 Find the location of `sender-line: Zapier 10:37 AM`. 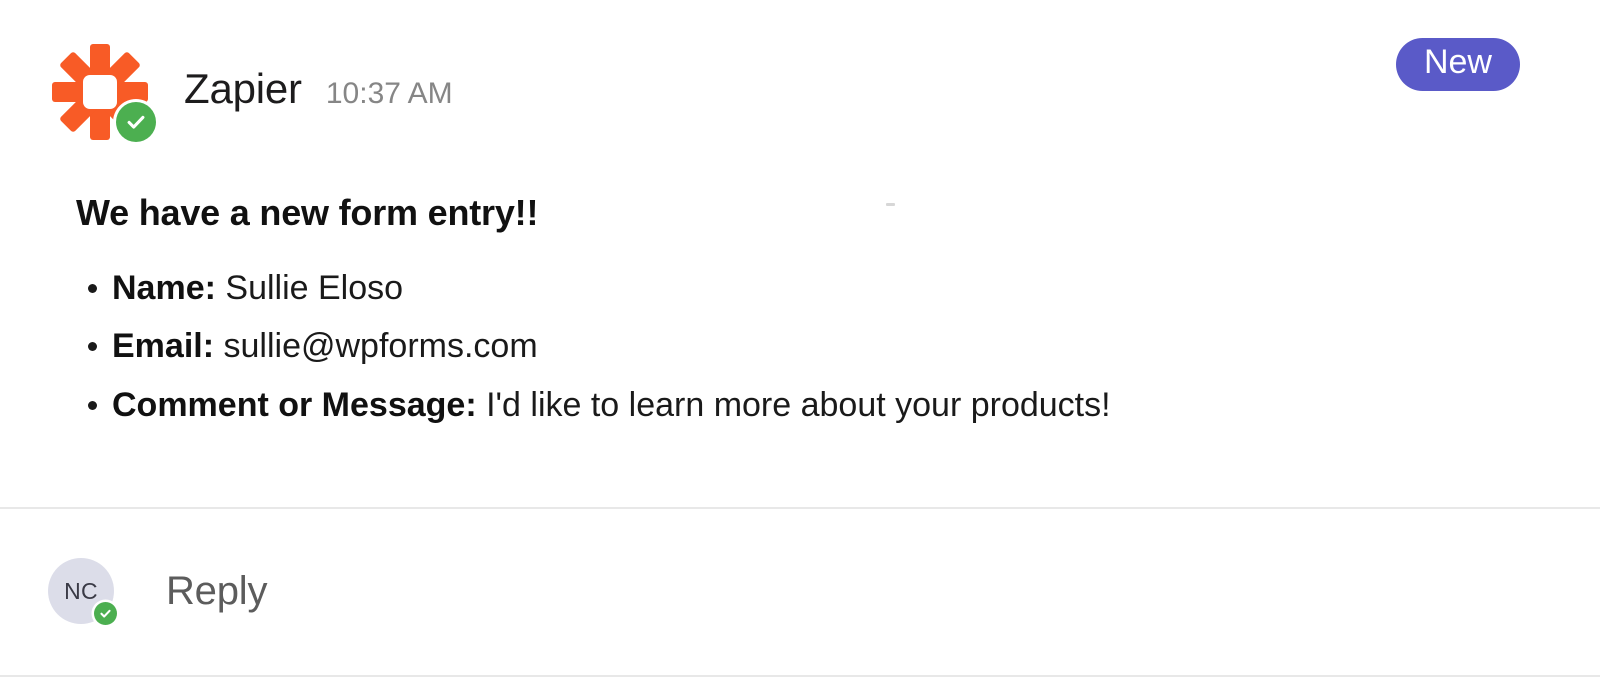

sender-line: Zapier 10:37 AM is located at coordinates (318, 89).